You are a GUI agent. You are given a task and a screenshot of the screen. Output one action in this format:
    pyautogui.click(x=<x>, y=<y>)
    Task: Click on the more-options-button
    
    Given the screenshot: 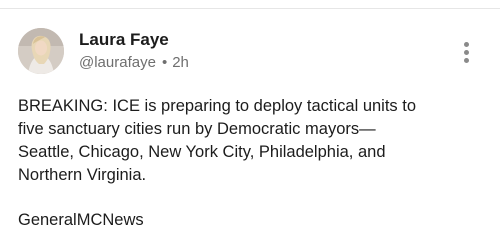 What is the action you would take?
    pyautogui.click(x=467, y=53)
    